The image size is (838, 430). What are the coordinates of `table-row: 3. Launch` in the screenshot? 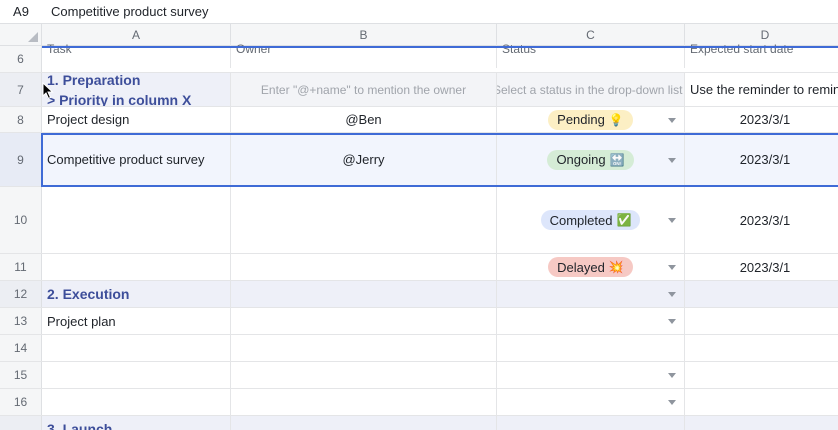 It's located at (419, 423).